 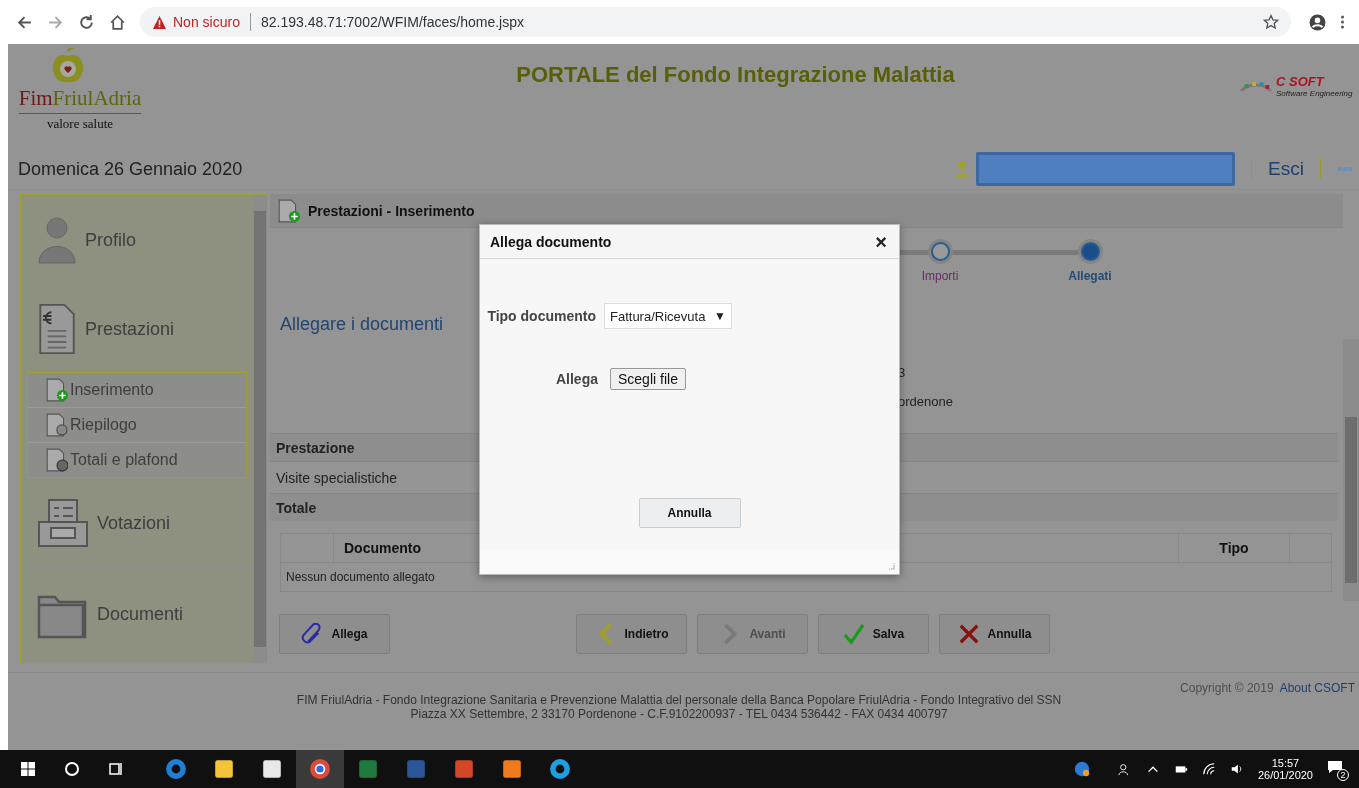 I want to click on menu-icon, so click(x=1342, y=22).